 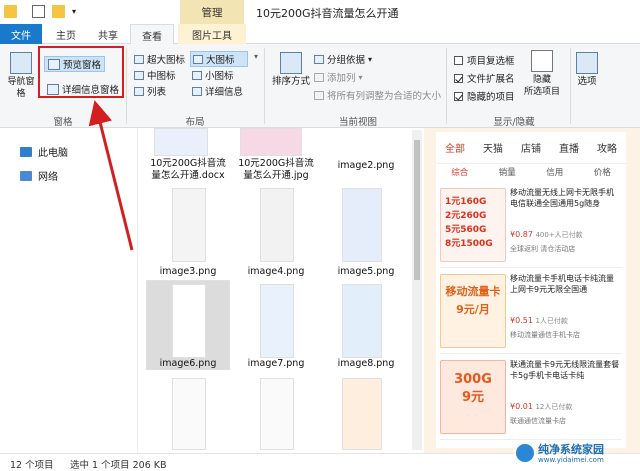 What do you see at coordinates (26, 175) in the screenshot?
I see `network-icon` at bounding box center [26, 175].